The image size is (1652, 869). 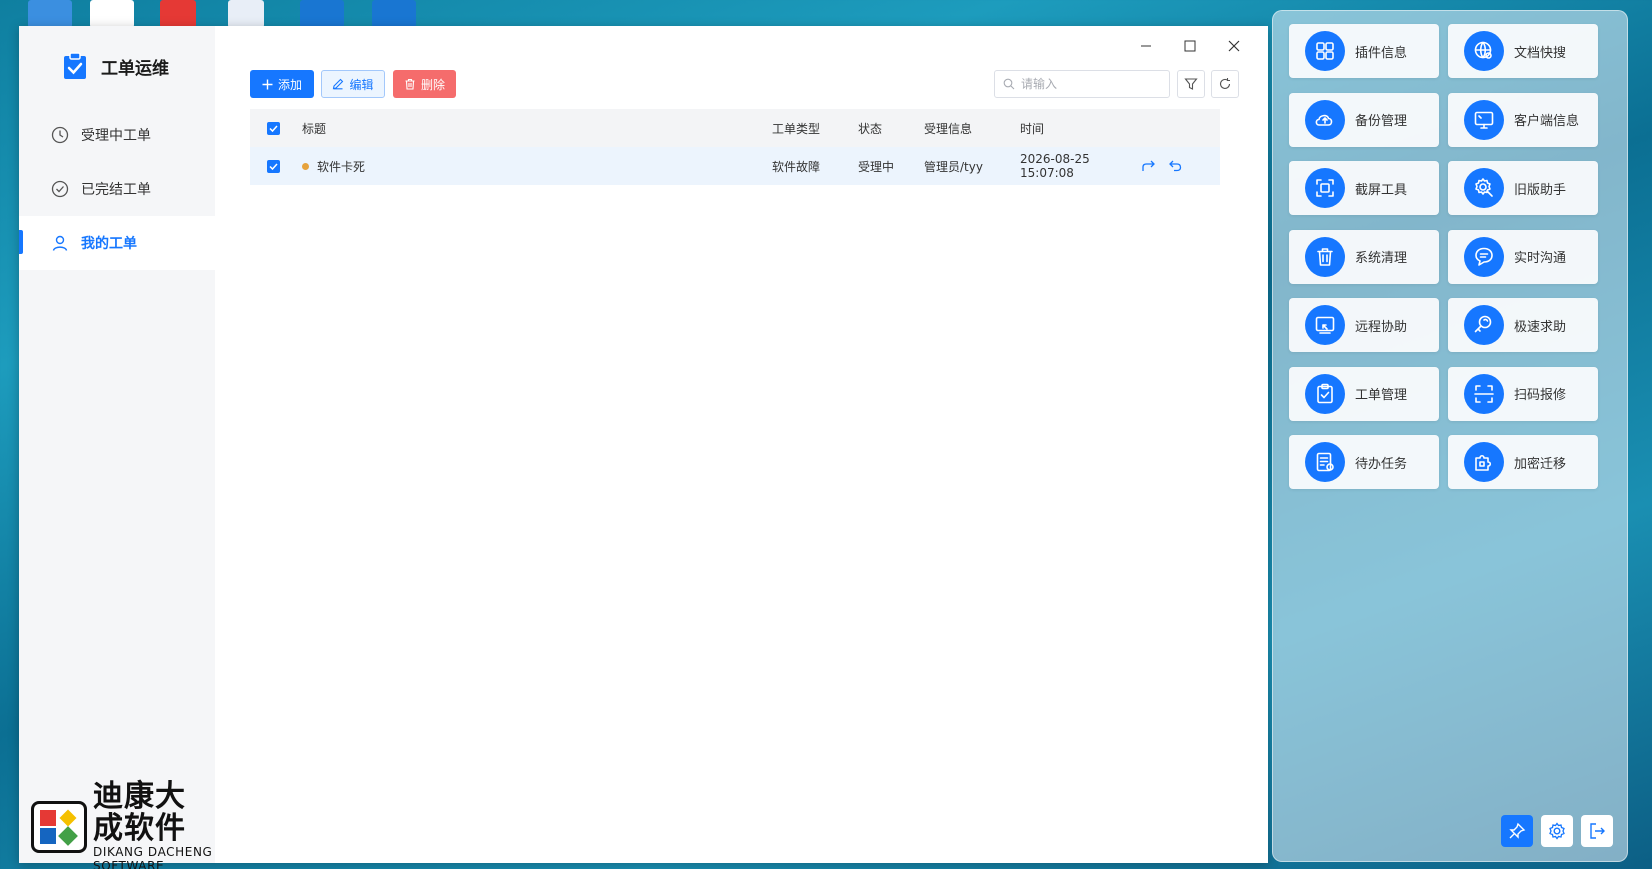 What do you see at coordinates (1523, 51) in the screenshot?
I see `tool-button: 文档快搜` at bounding box center [1523, 51].